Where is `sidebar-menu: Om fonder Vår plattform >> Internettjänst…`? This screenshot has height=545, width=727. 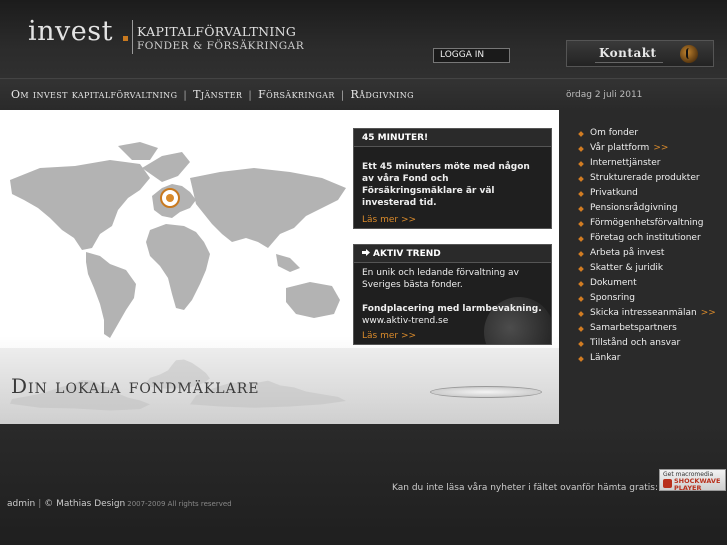
sidebar-menu: Om fonder Vår plattform >> Internettjänst… is located at coordinates (647, 246).